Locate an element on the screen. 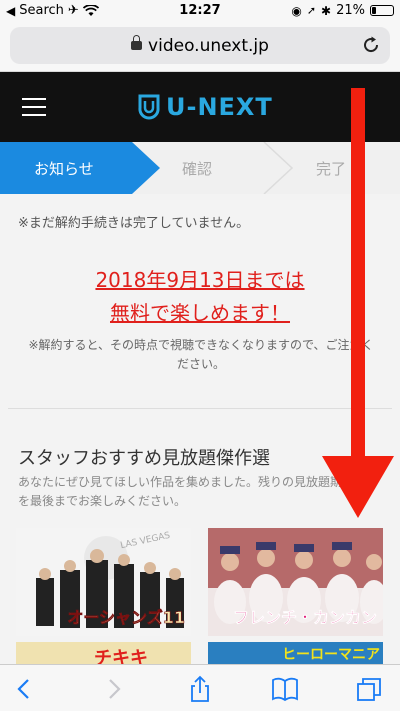 The width and height of the screenshot is (400, 711). battery-fill is located at coordinates (374, 10).